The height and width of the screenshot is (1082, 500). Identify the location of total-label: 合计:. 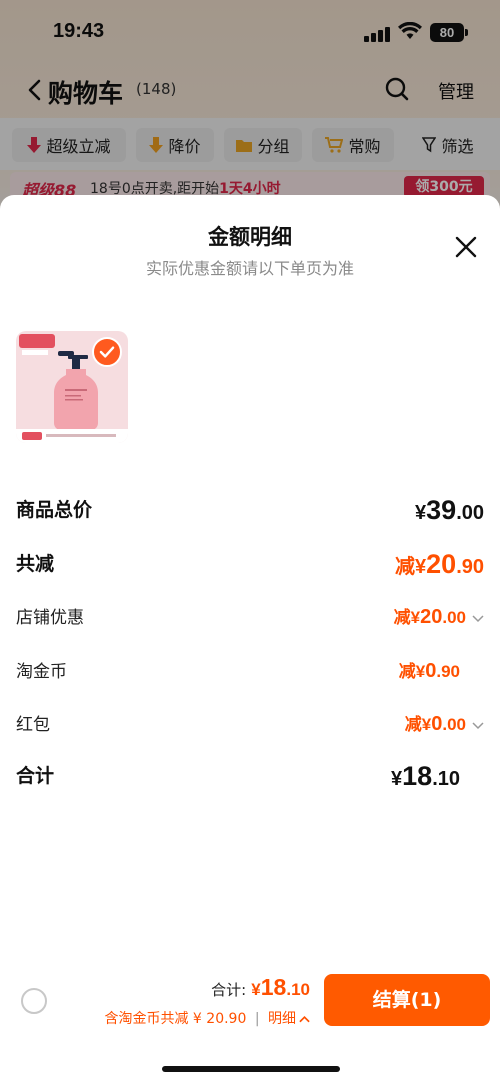
(229, 990).